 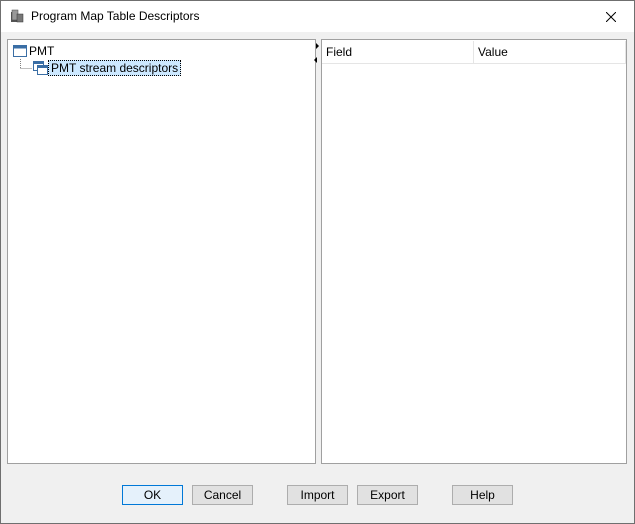 I want to click on tree-node-label: PMT stream descriptors, so click(x=115, y=68).